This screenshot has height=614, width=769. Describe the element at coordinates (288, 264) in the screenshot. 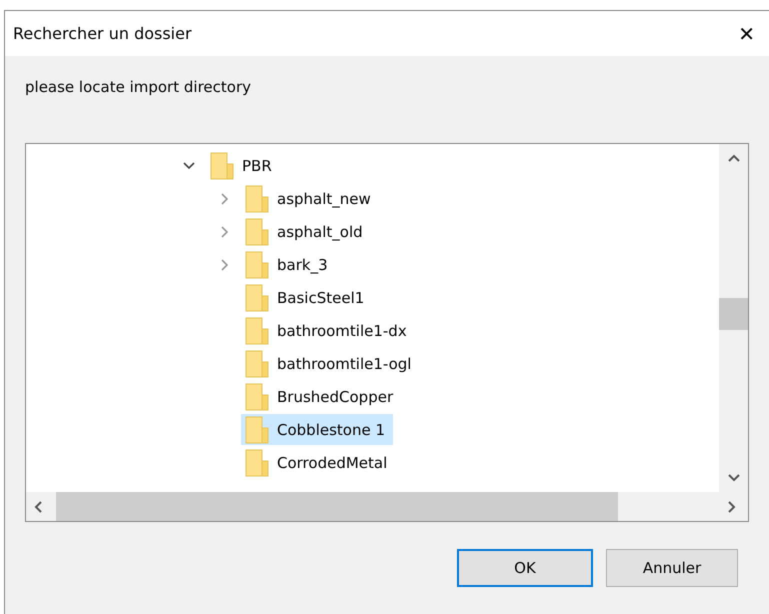

I see `folder-item: bark_3` at that location.